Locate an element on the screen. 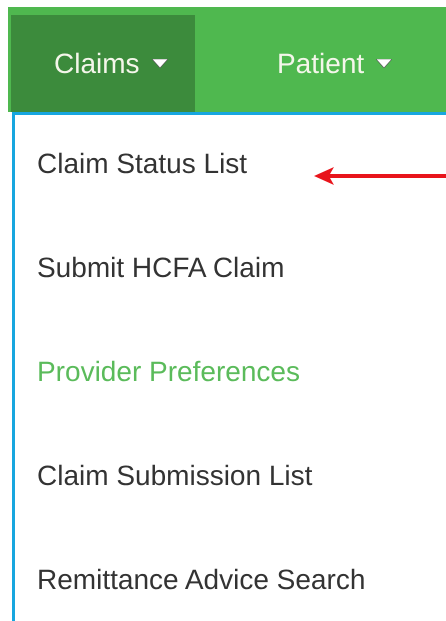 The height and width of the screenshot is (621, 446). nav-tab: Claims is located at coordinates (103, 63).